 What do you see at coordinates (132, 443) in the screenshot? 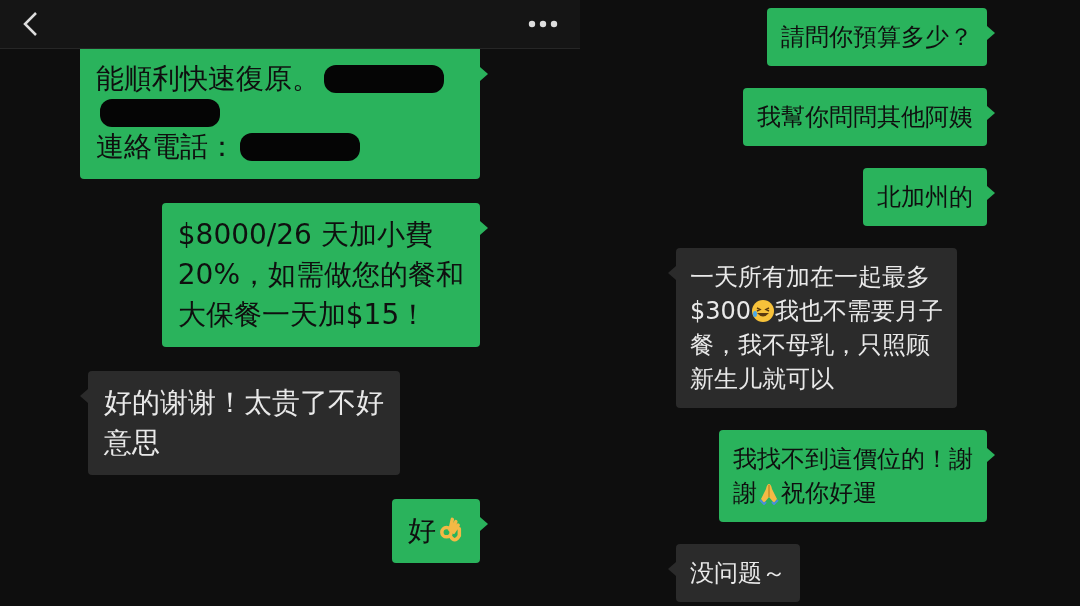
I see `message-text: 意思` at bounding box center [132, 443].